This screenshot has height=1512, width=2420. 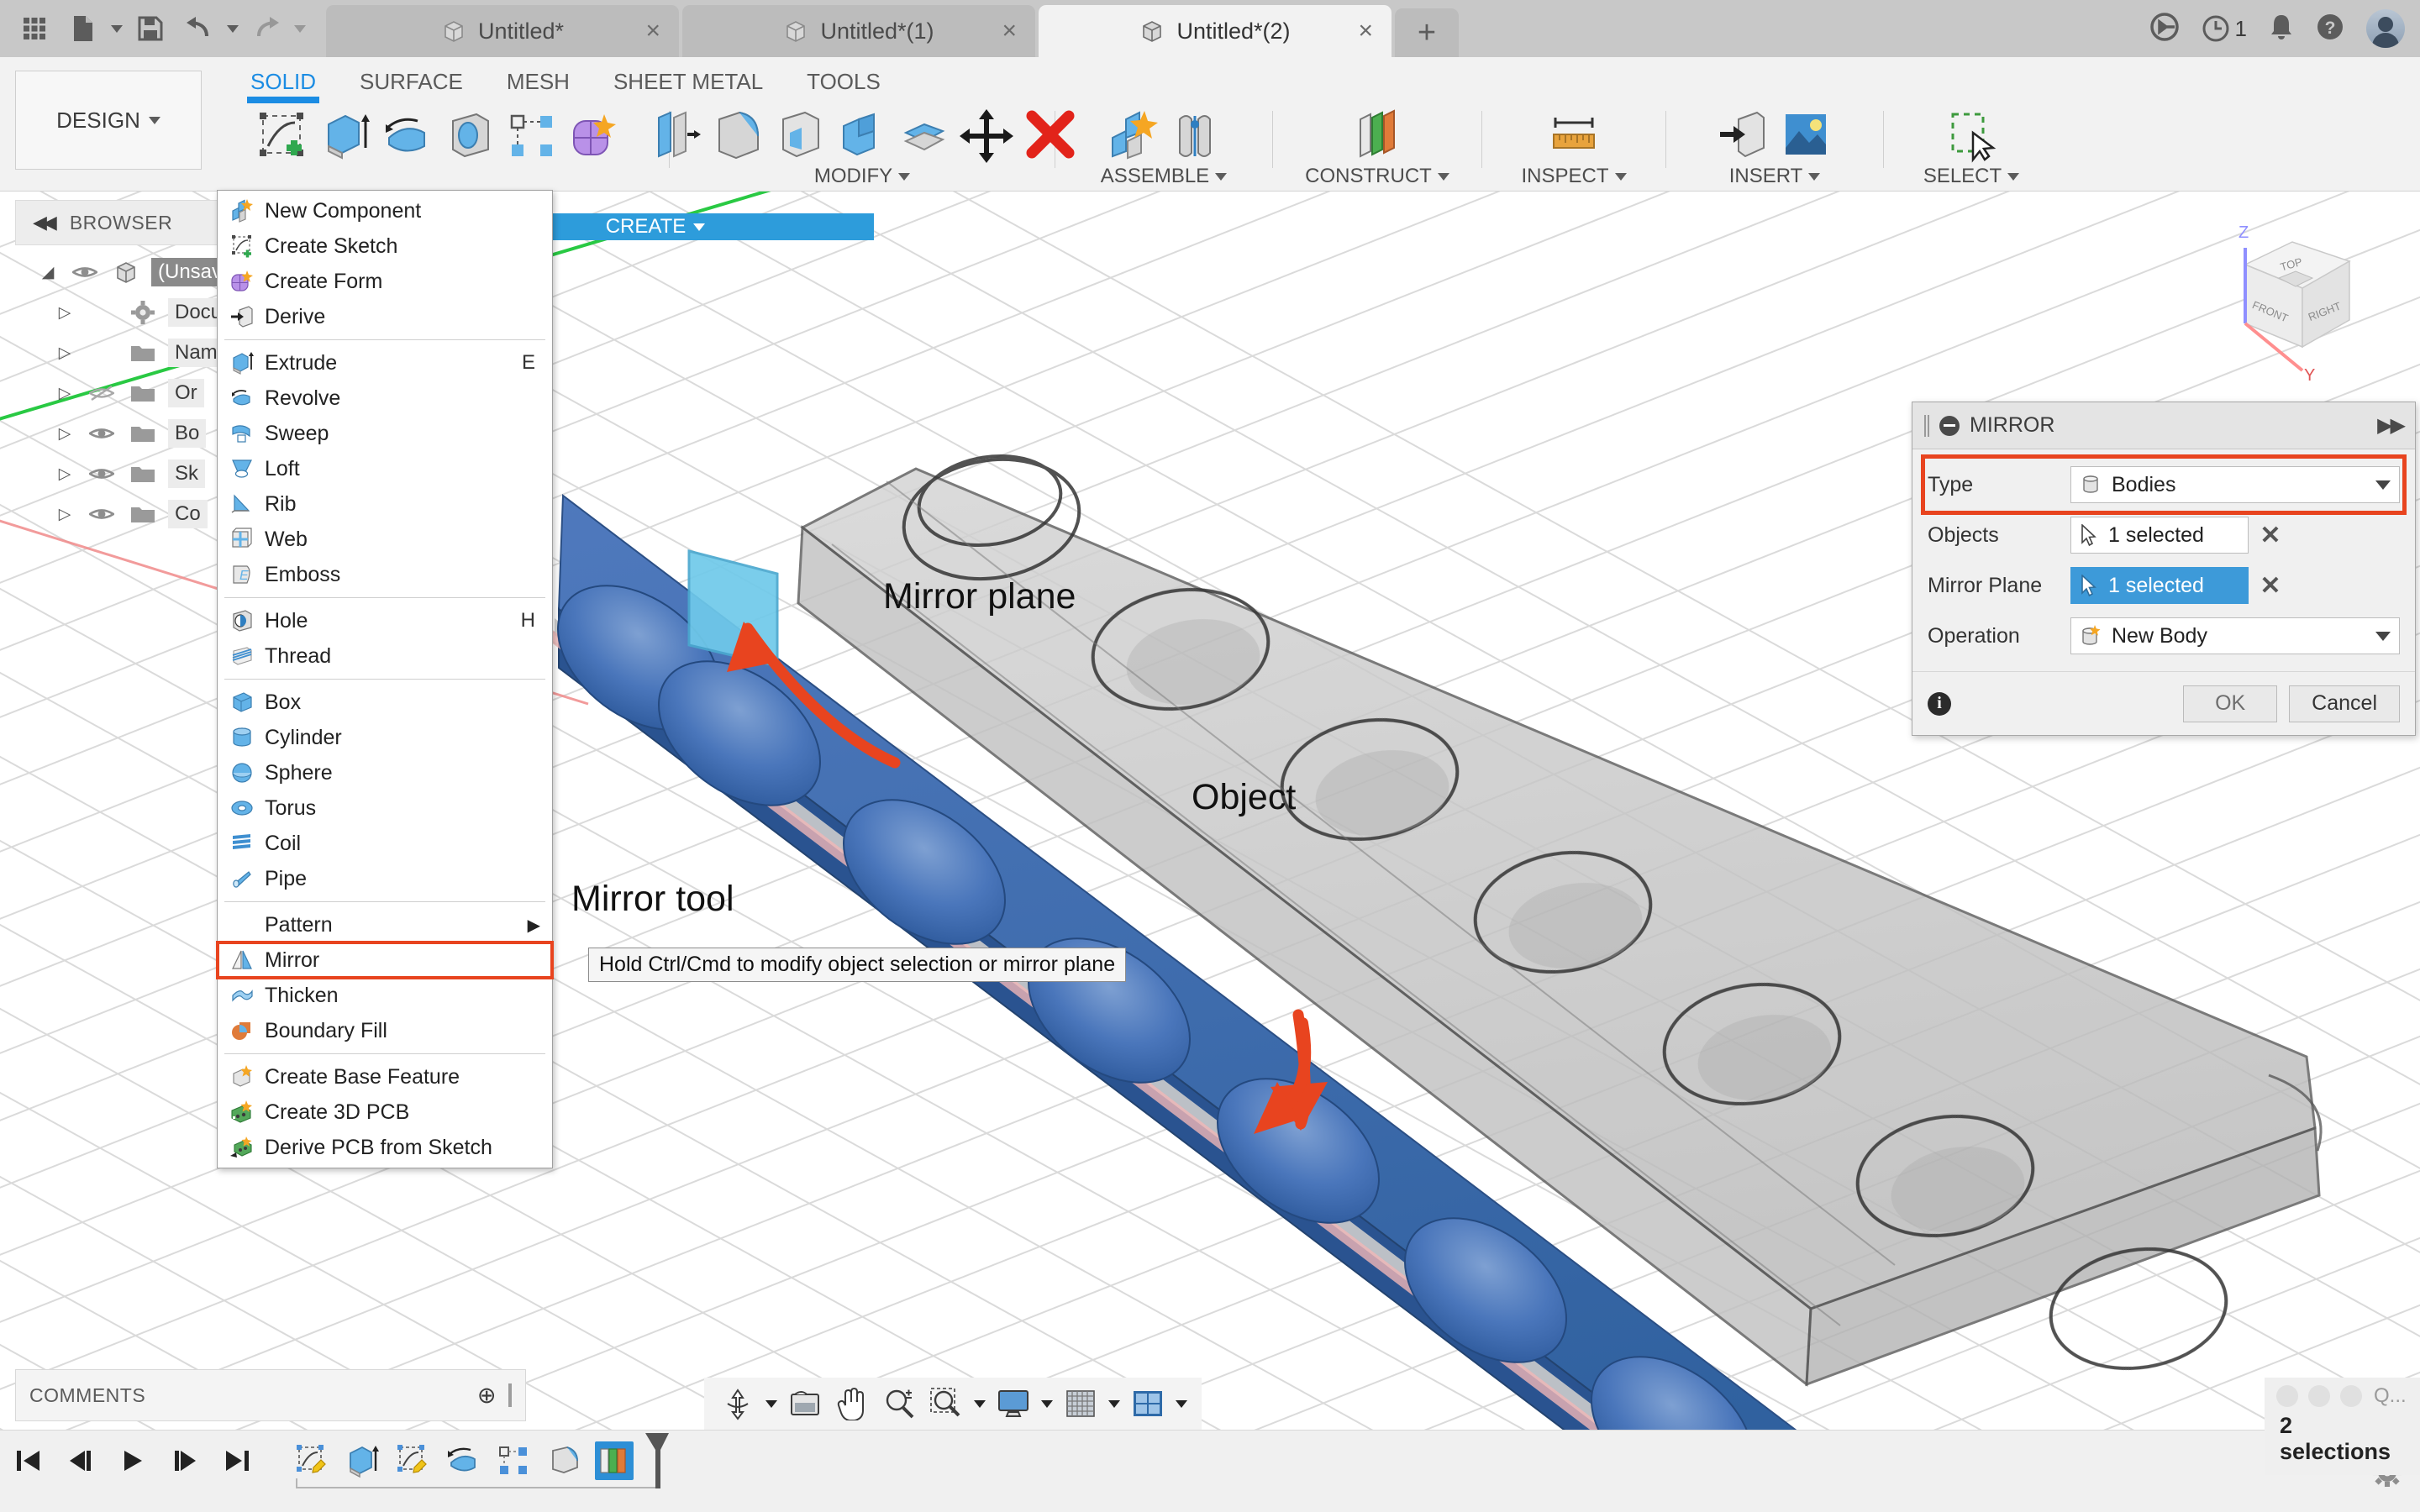 I want to click on menu-item-rib: Rib, so click(x=385, y=504).